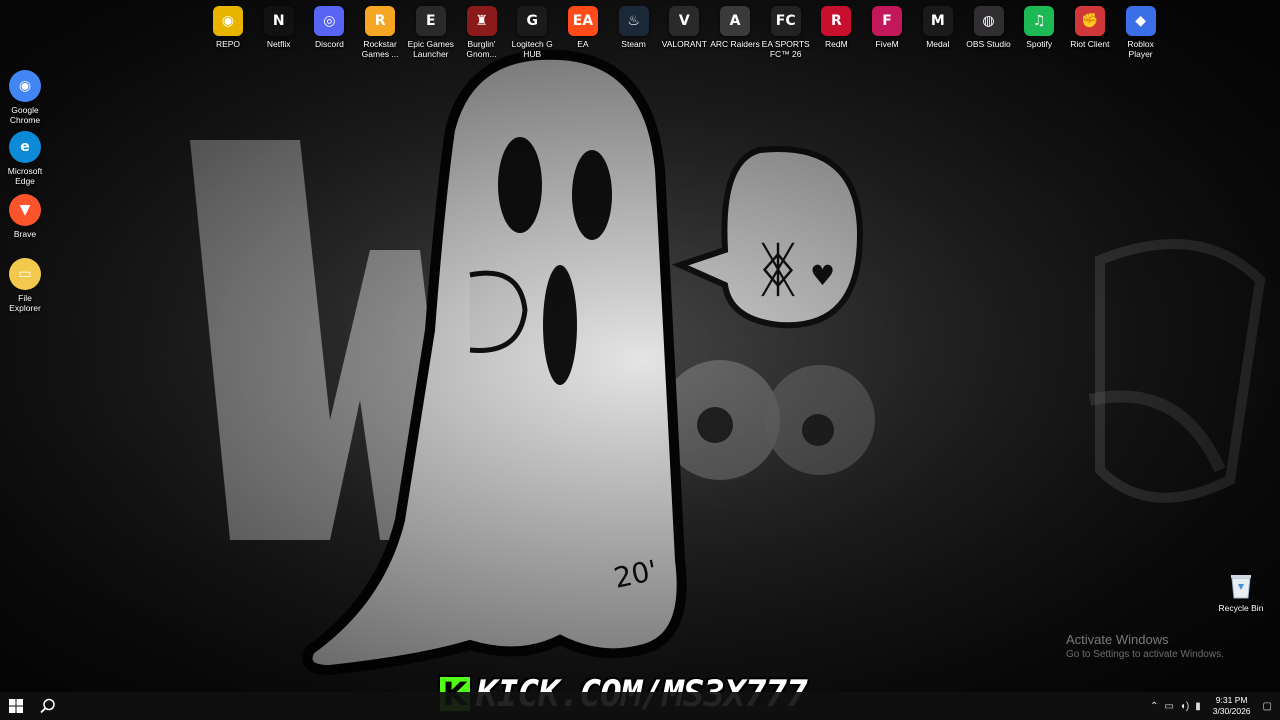 This screenshot has height=720, width=1280. Describe the element at coordinates (684, 21) in the screenshot. I see `valorant-icon: V` at that location.